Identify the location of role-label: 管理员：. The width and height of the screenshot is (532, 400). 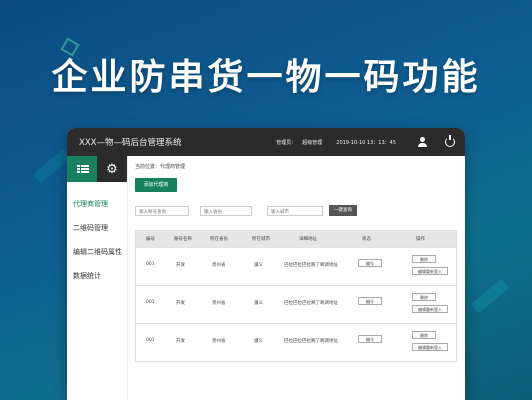
(286, 142).